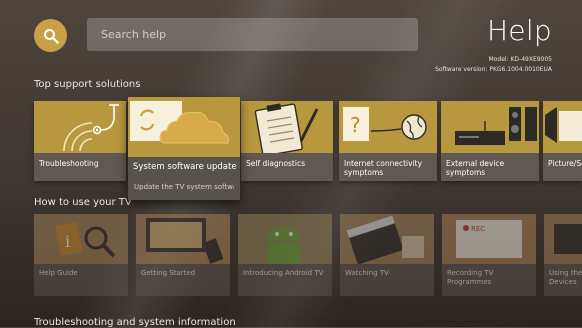 This screenshot has width=582, height=328. I want to click on rec-icon: REC, so click(489, 239).